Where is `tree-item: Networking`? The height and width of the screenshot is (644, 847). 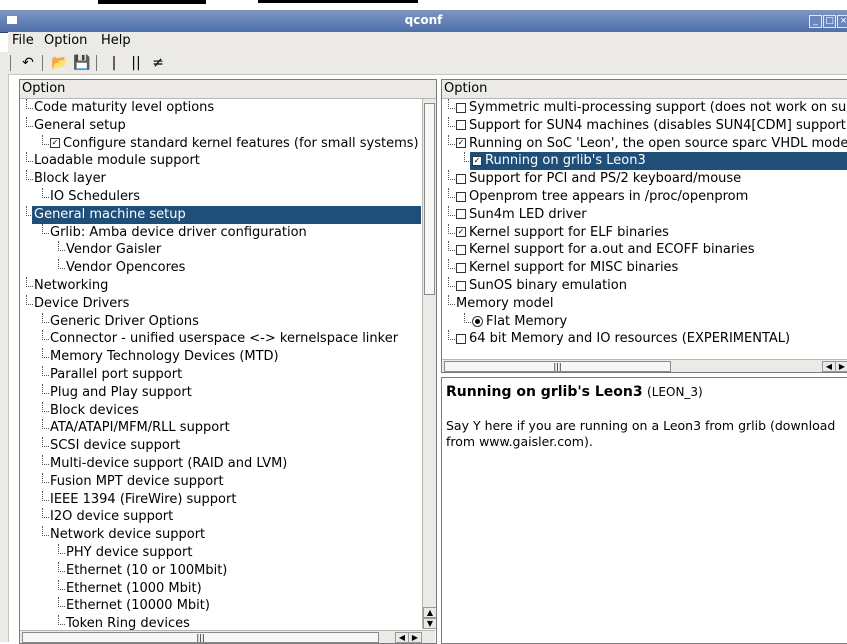 tree-item: Networking is located at coordinates (220, 286).